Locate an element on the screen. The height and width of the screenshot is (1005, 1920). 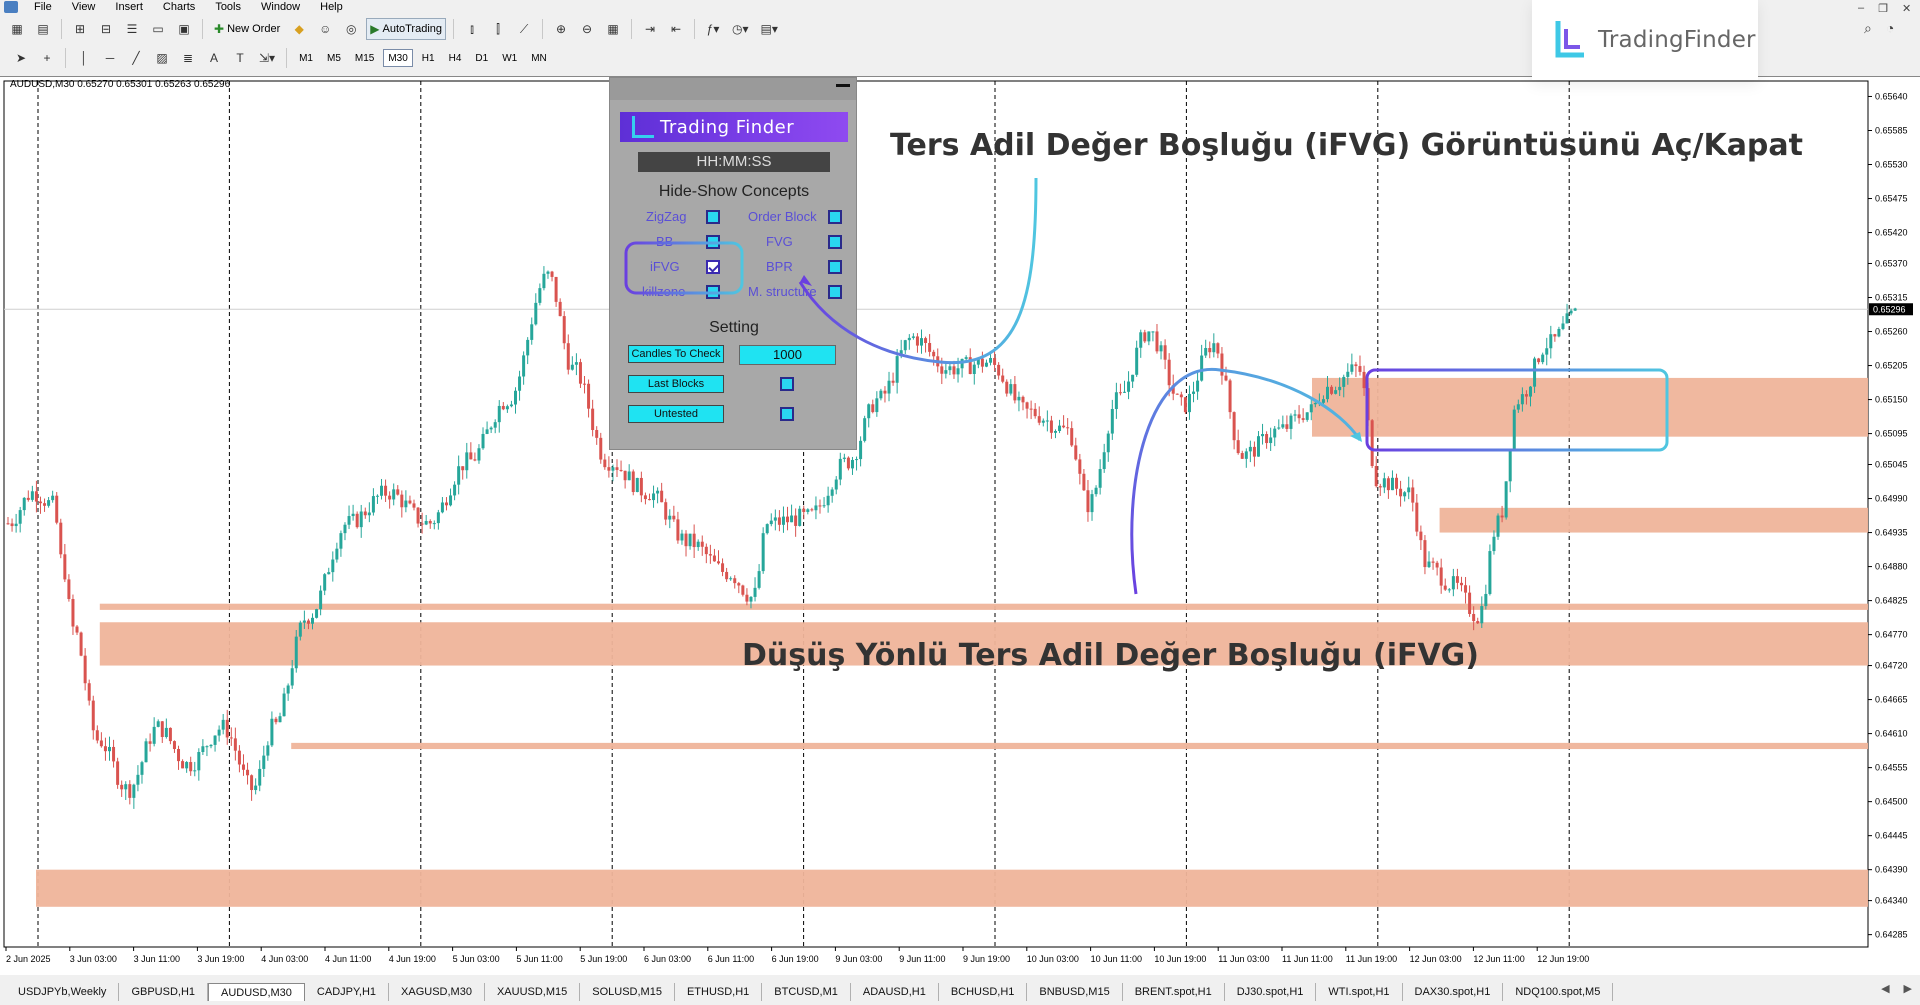
chart-tab: BRENT.spot,H1 is located at coordinates (1174, 992).